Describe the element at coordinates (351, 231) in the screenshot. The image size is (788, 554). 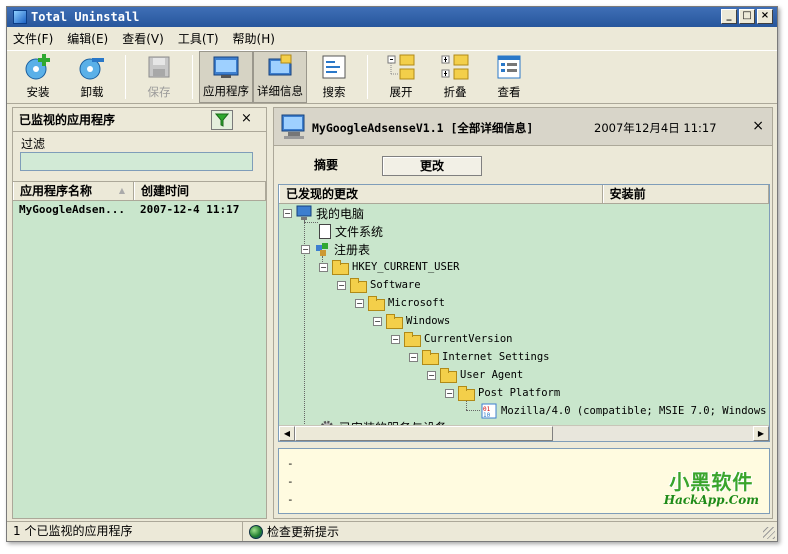
I see `tree-node-file-system: 文件系统` at that location.